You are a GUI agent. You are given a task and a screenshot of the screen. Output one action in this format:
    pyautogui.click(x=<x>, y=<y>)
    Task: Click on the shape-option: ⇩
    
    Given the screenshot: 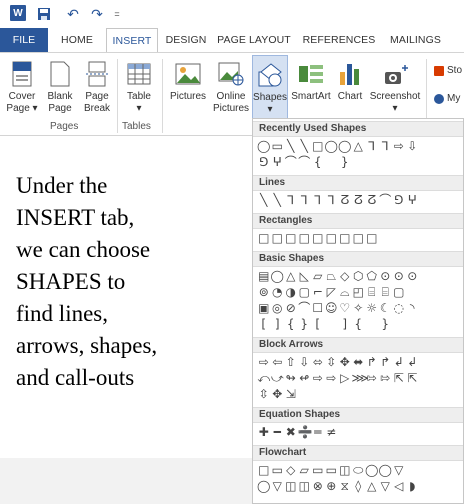 What is the action you would take?
    pyautogui.click(x=305, y=362)
    